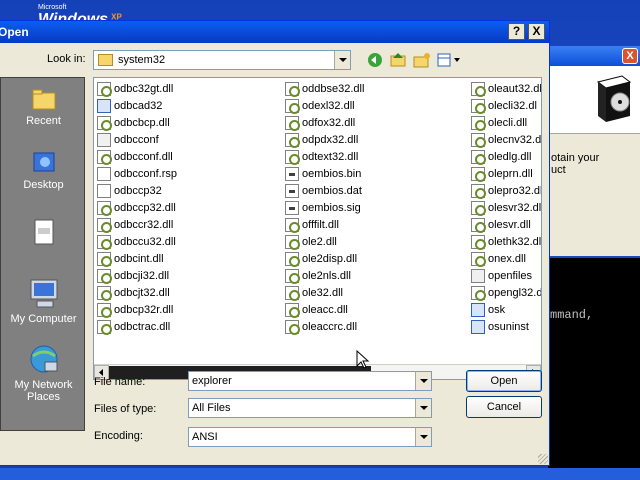 This screenshot has height=480, width=640. What do you see at coordinates (310, 408) in the screenshot?
I see `files-of-type-dropdown: All Files` at bounding box center [310, 408].